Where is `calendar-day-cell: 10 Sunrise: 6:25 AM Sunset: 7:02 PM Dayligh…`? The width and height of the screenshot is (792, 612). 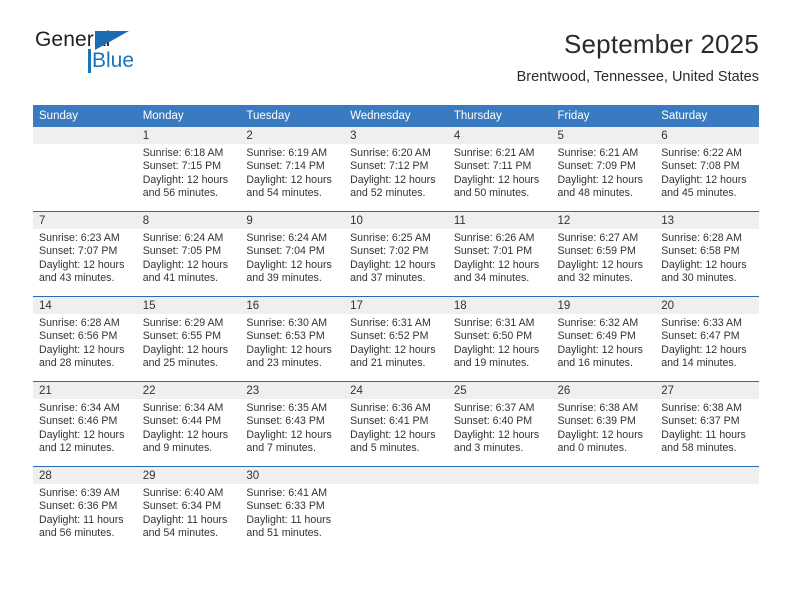 calendar-day-cell: 10 Sunrise: 6:25 AM Sunset: 7:02 PM Dayligh… is located at coordinates (396, 254).